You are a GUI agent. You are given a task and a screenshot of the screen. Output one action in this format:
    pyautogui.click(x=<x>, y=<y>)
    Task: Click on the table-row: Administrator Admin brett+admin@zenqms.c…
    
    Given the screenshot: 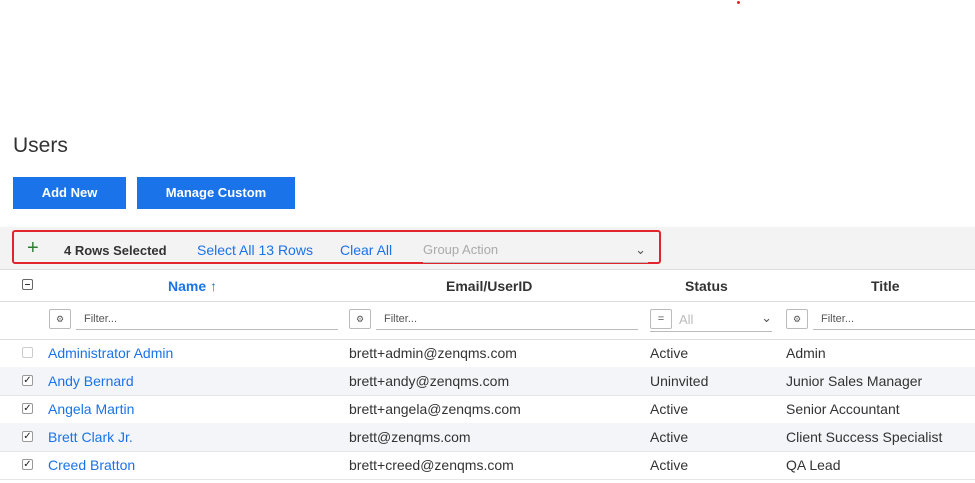 What is the action you would take?
    pyautogui.click(x=487, y=353)
    